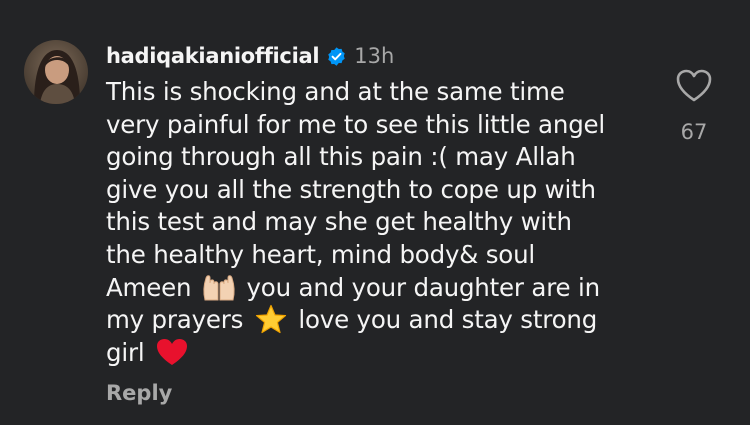 The height and width of the screenshot is (425, 750). I want to click on avatar-image, so click(56, 72).